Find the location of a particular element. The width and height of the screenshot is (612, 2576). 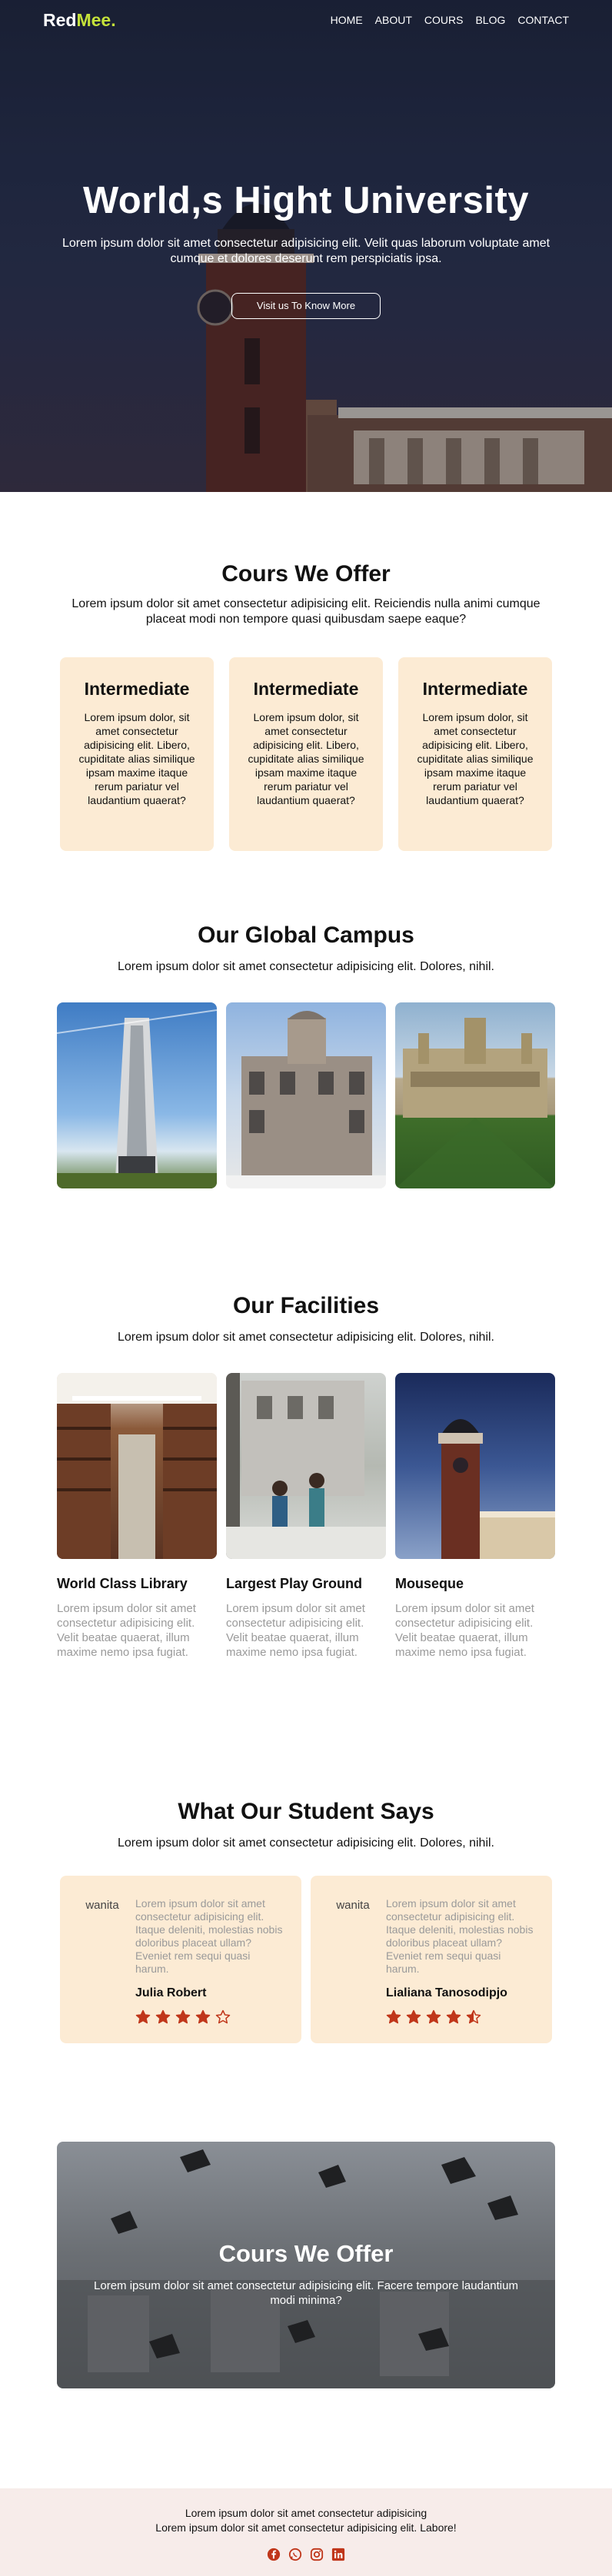

instagram-icon is located at coordinates (317, 2554).